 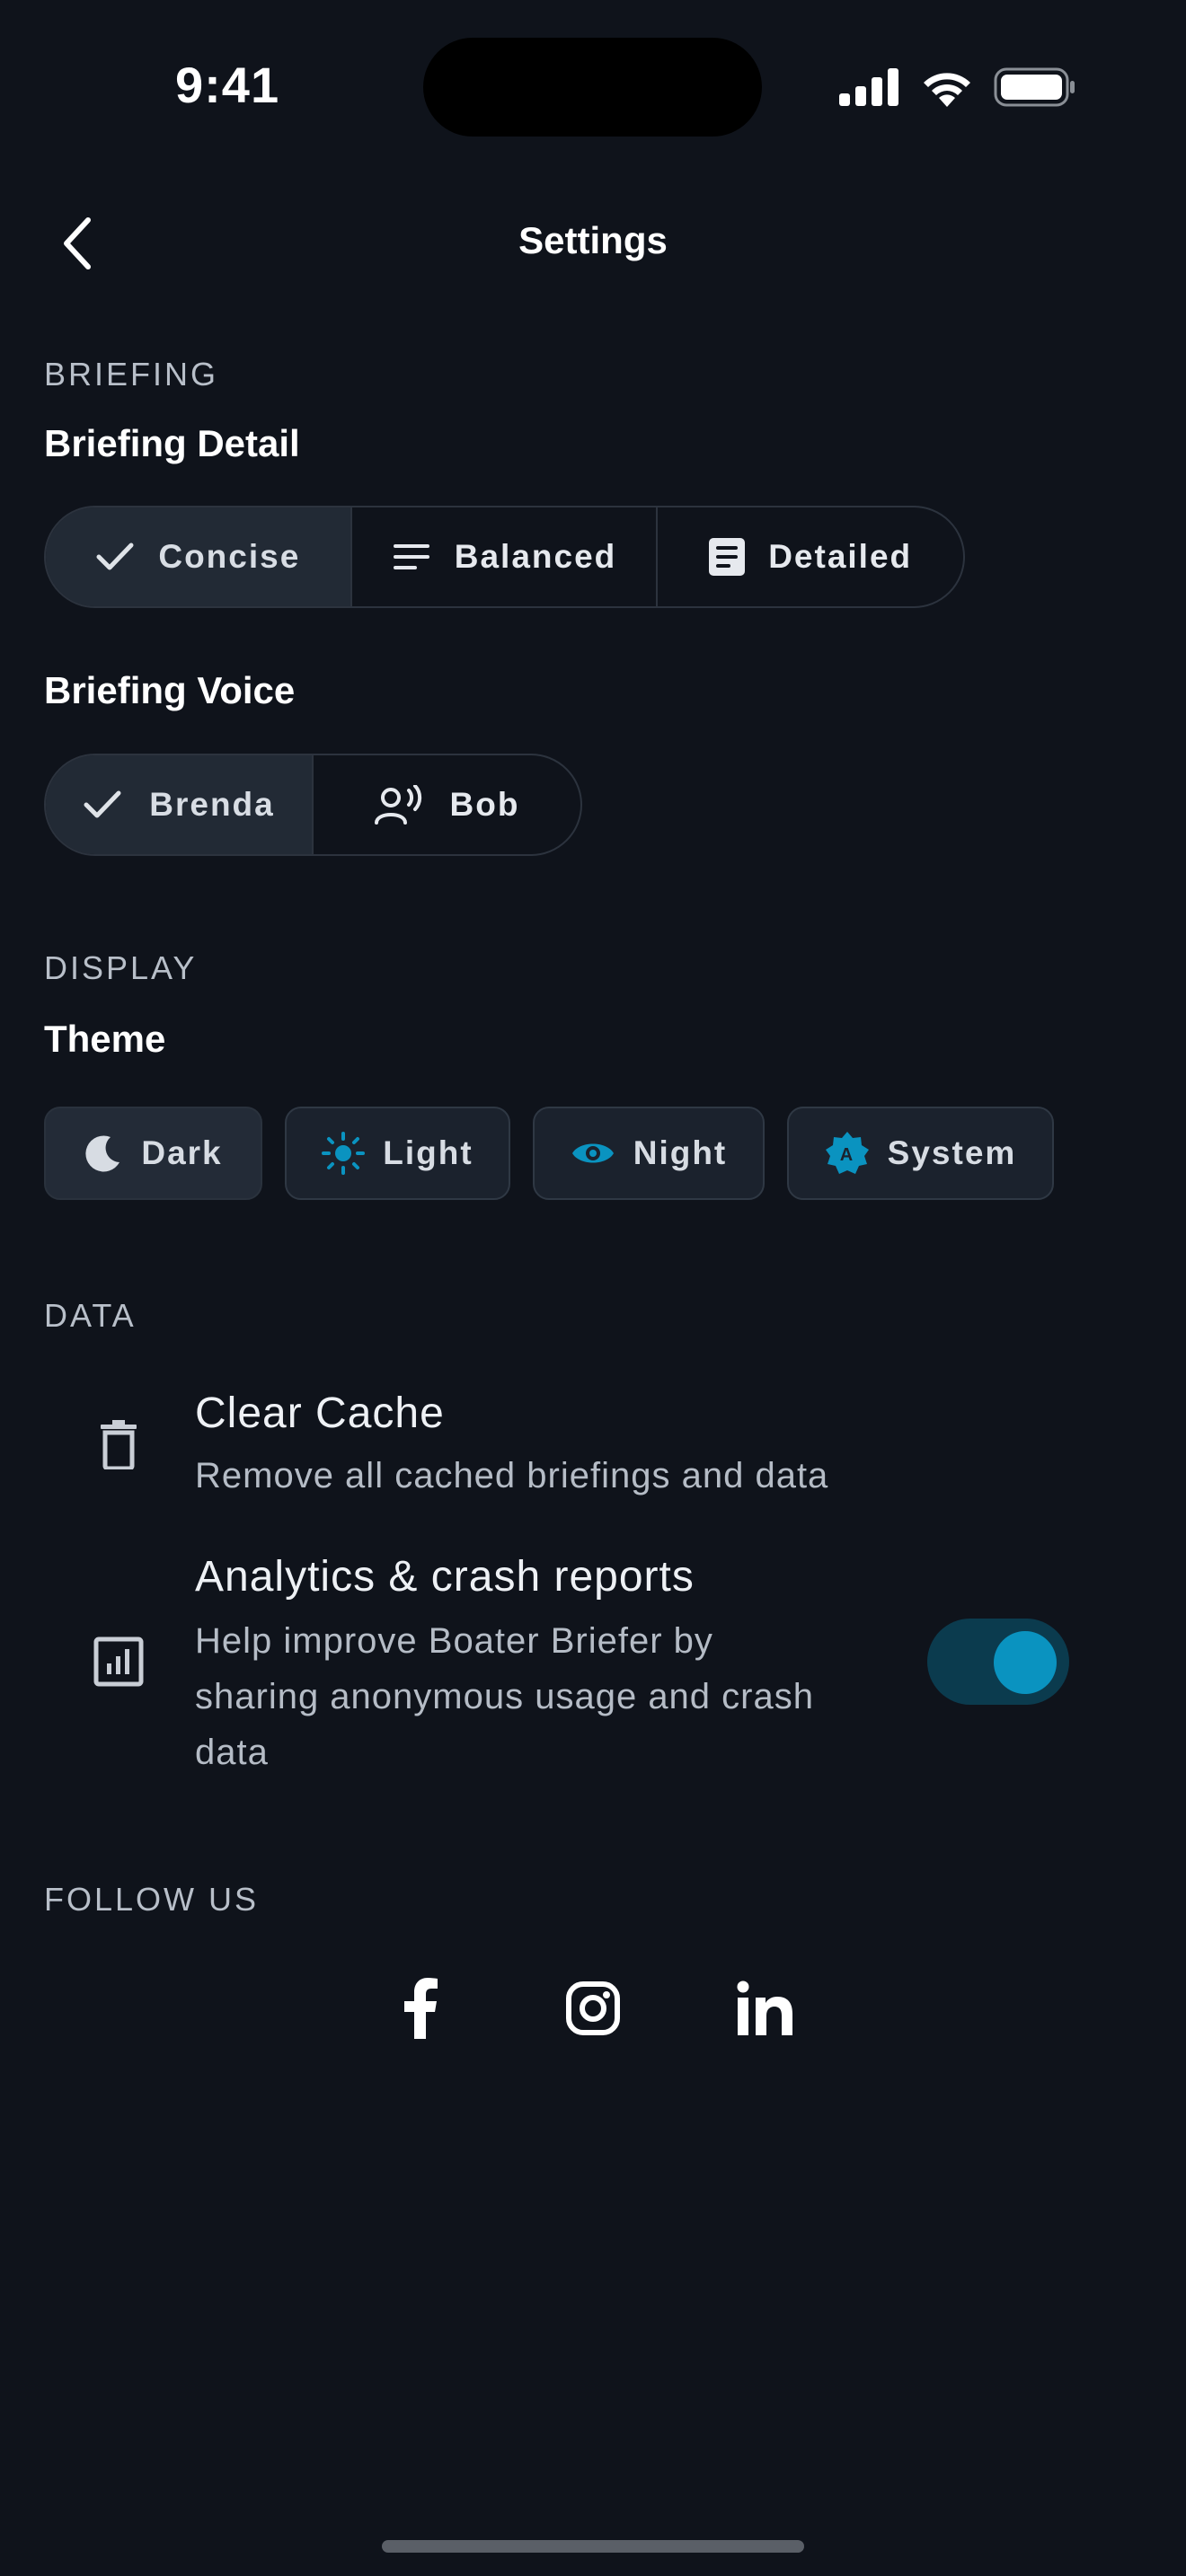 What do you see at coordinates (229, 556) in the screenshot?
I see `segment-label: Concise` at bounding box center [229, 556].